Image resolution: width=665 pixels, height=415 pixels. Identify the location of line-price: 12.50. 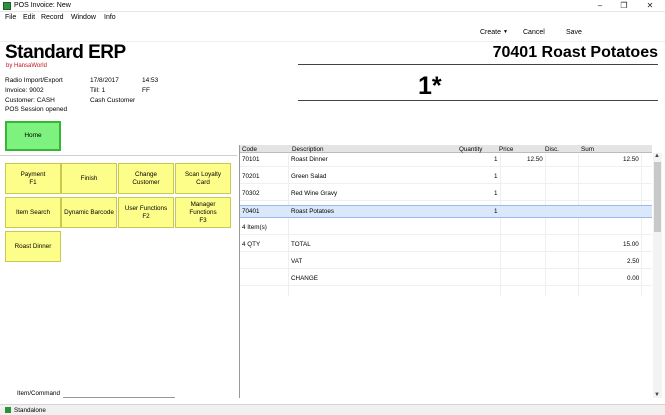
(535, 159).